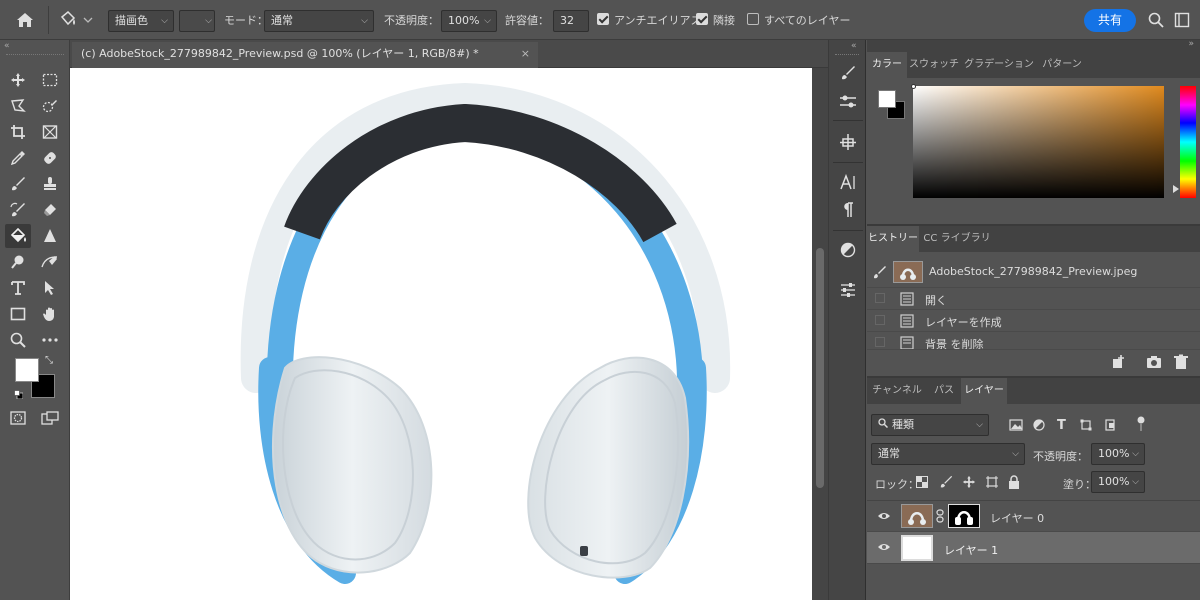 The image size is (1200, 600). I want to click on screen-mode-icon, so click(50, 418).